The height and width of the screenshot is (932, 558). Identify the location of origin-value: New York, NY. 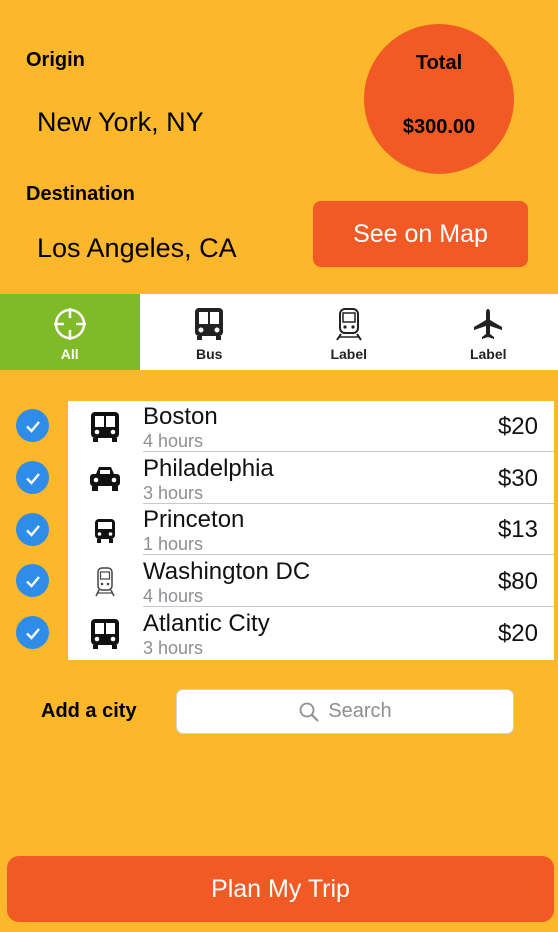
(120, 122).